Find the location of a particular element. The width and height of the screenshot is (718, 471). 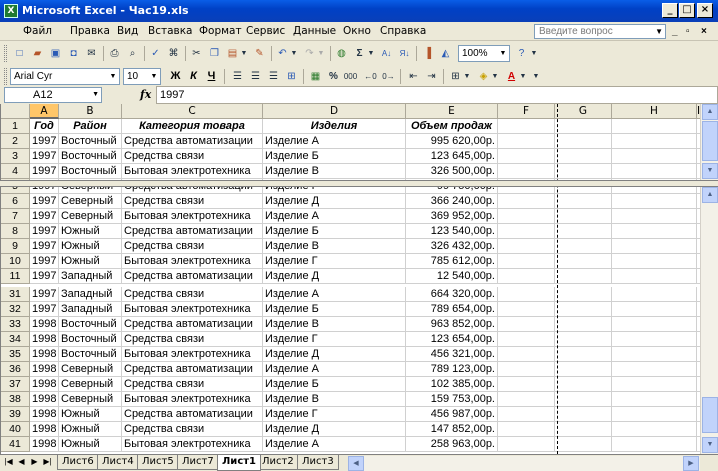

copy-icon: ❐ is located at coordinates (214, 53).